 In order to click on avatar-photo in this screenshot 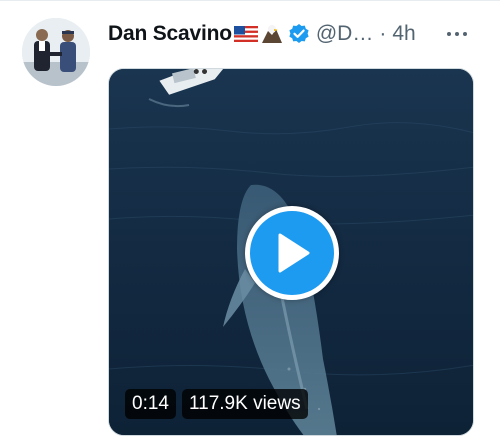, I will do `click(56, 52)`.